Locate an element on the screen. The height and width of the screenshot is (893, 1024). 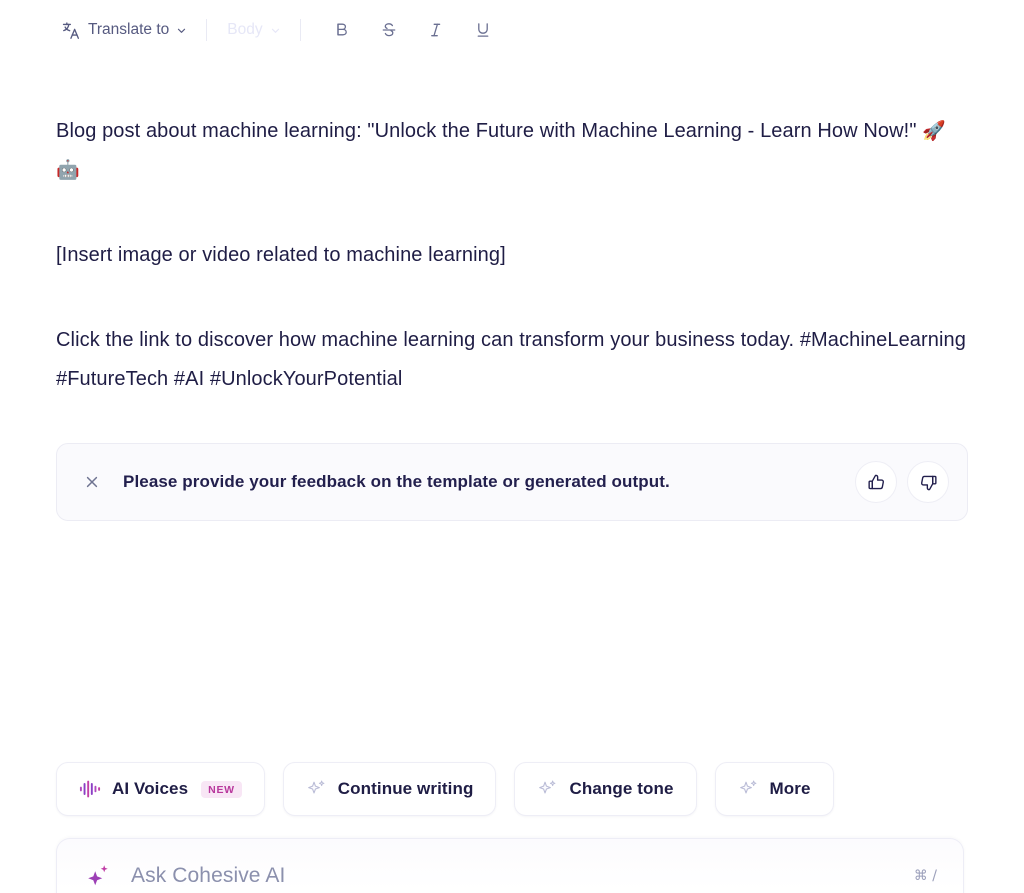
bold-icon is located at coordinates (341, 29).